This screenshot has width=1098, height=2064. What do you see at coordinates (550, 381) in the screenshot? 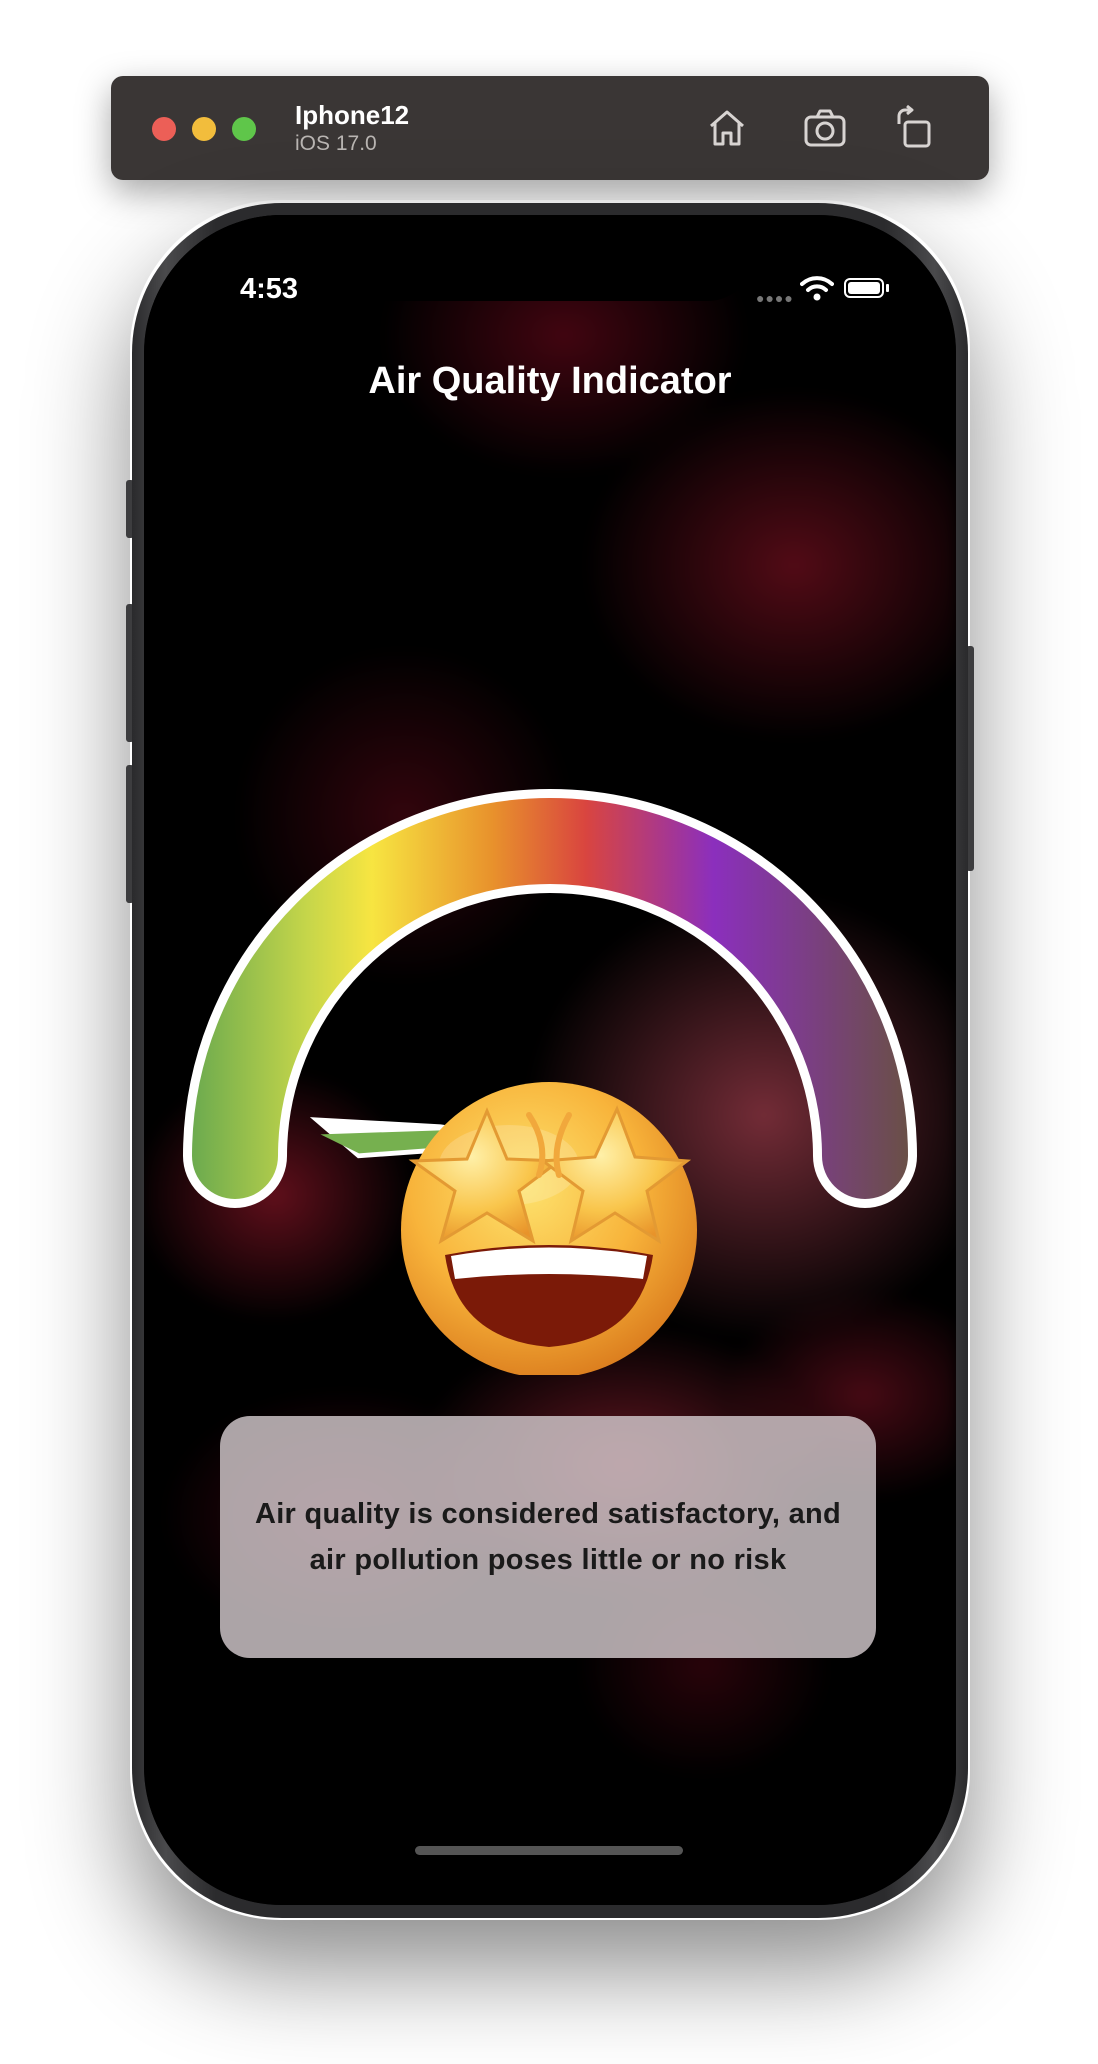
I see `page-title: Air Quality Indicator` at bounding box center [550, 381].